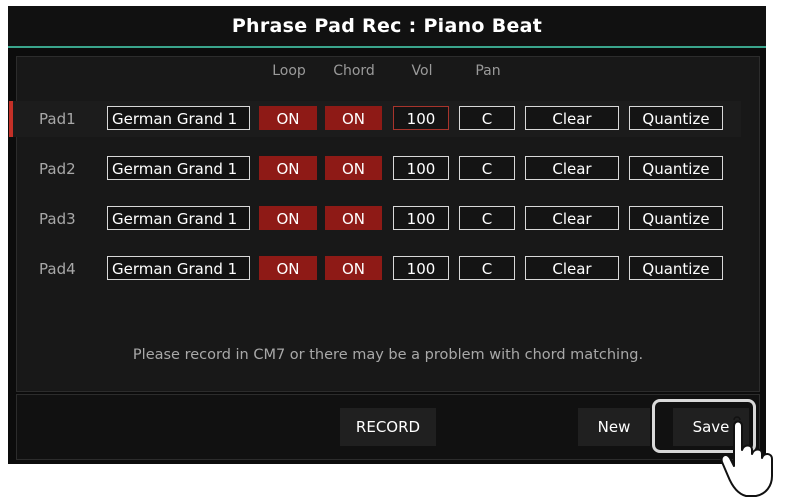  I want to click on pad-label: Pad3, so click(57, 219).